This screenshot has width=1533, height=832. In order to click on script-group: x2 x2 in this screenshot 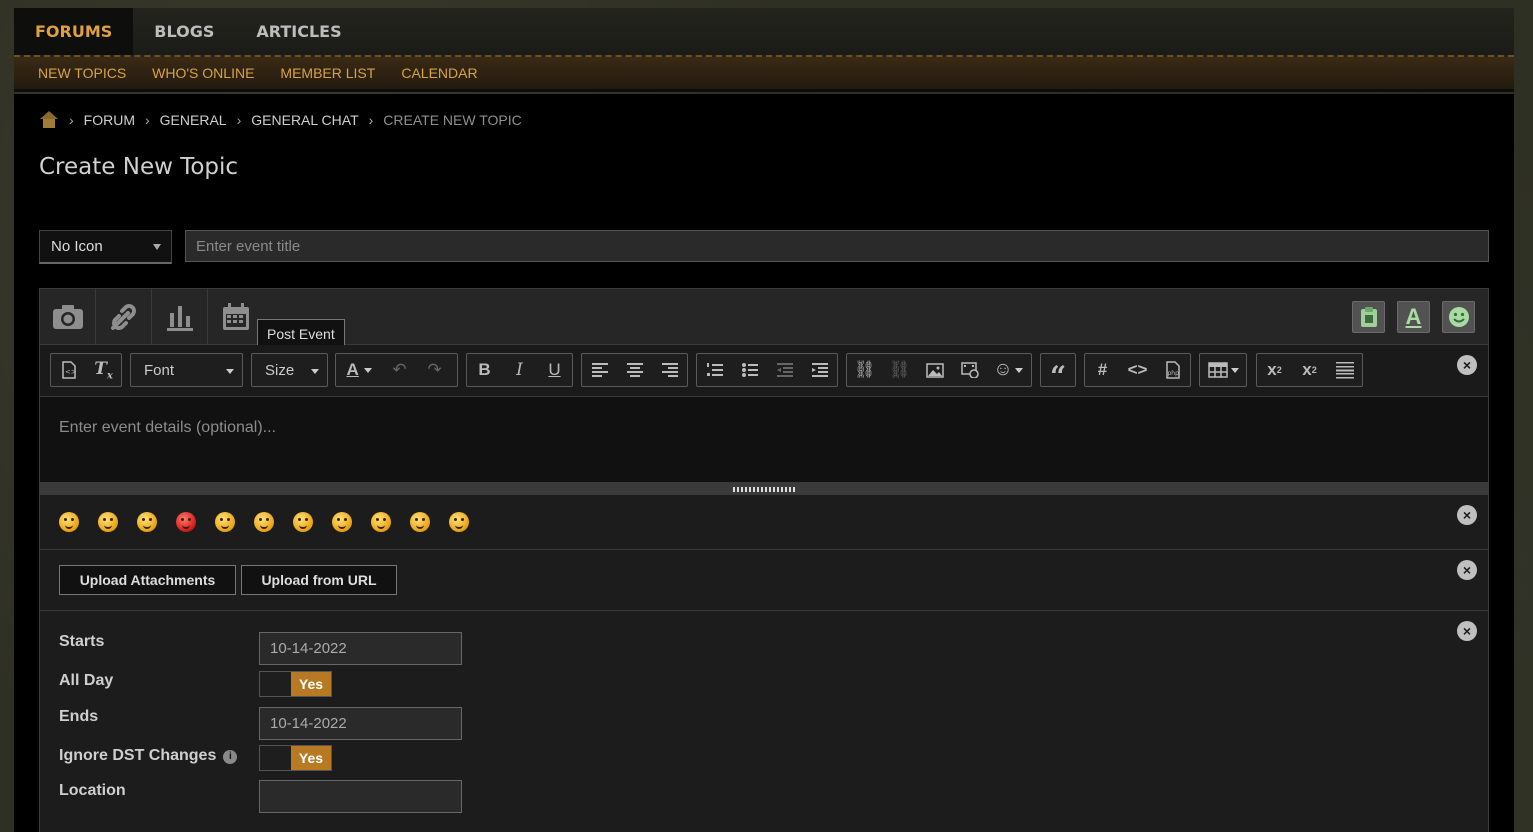, I will do `click(1309, 370)`.